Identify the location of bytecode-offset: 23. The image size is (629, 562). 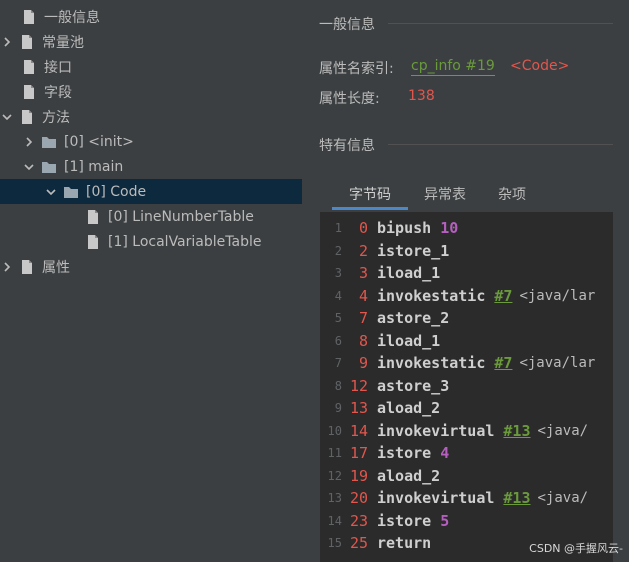
(358, 520).